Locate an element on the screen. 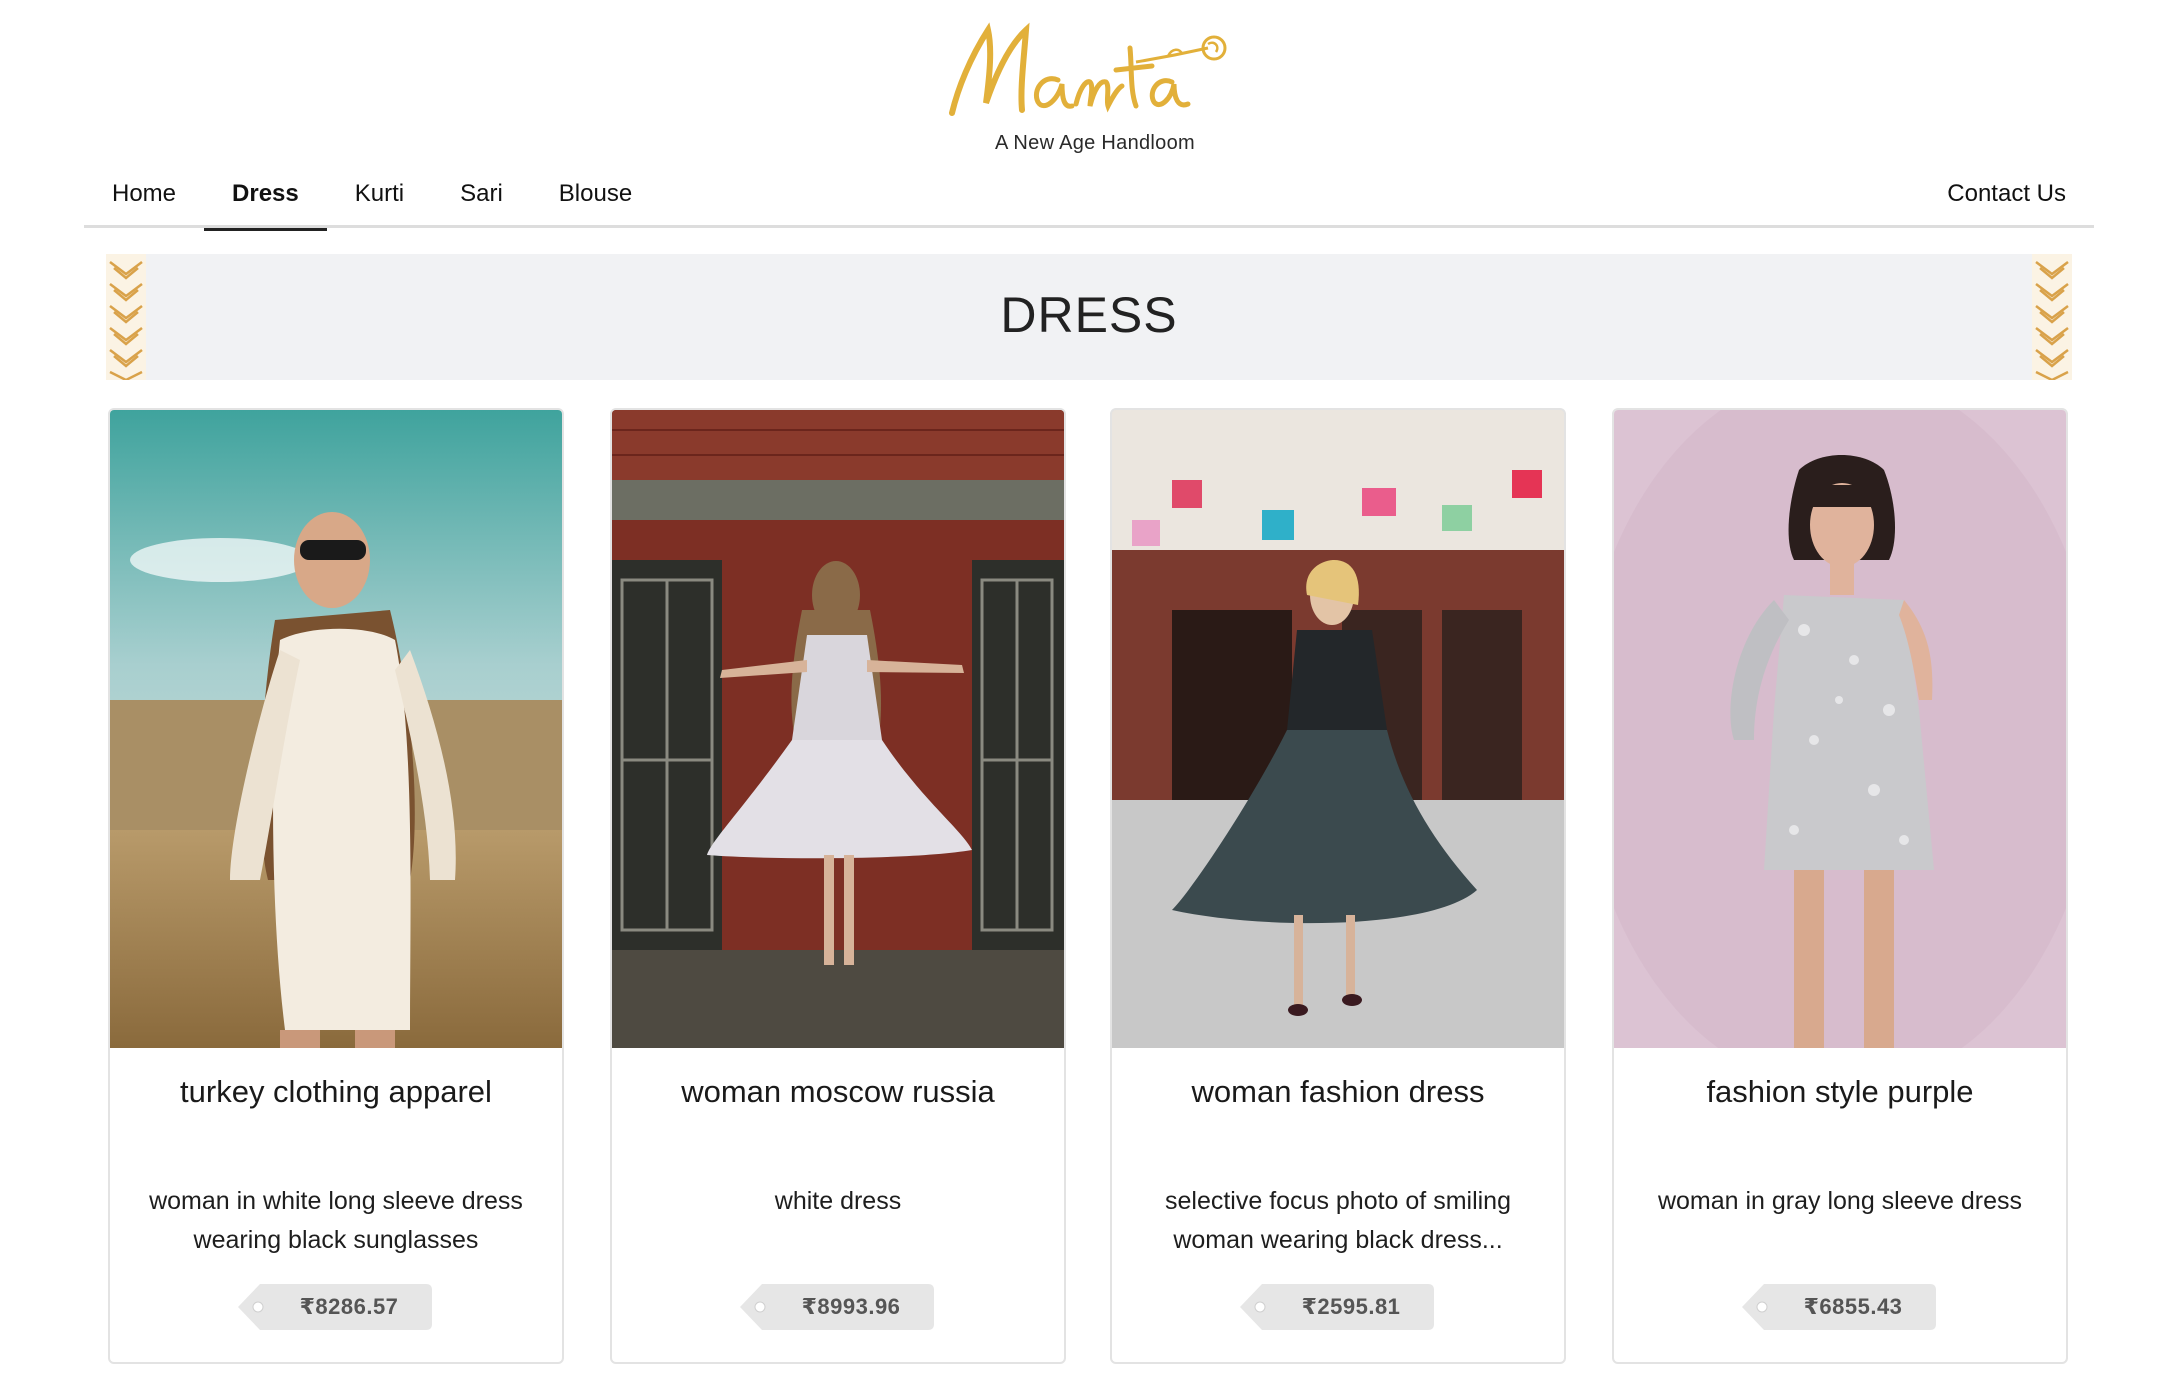 The image size is (2176, 1378). nav-item-contact-us: Contact Us is located at coordinates (2006, 194).